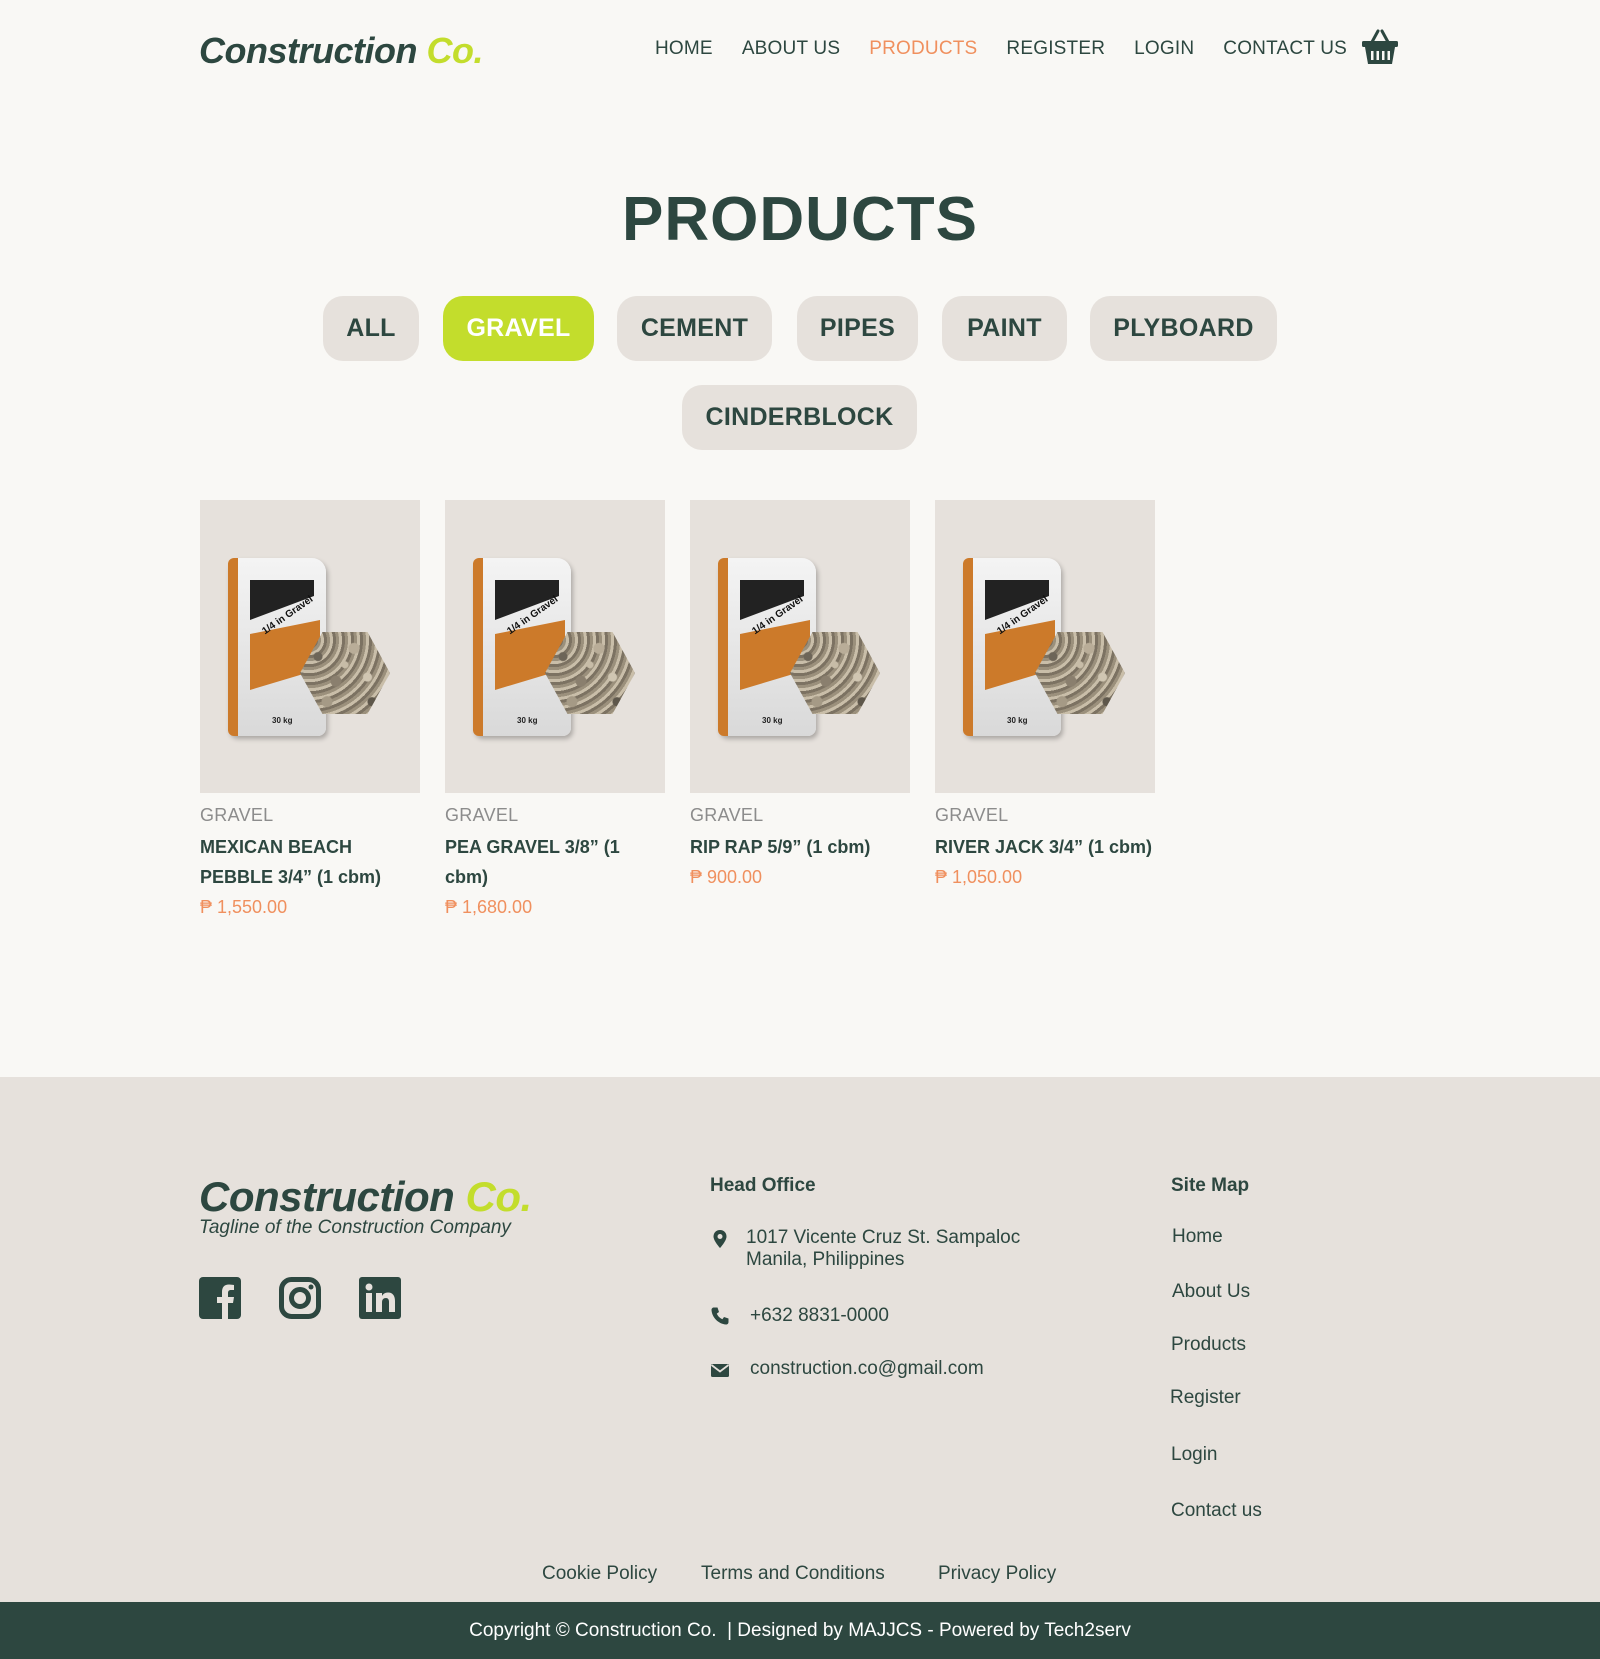 The width and height of the screenshot is (1600, 1659). What do you see at coordinates (1285, 49) in the screenshot?
I see `nav-contact-us: CONTACT US` at bounding box center [1285, 49].